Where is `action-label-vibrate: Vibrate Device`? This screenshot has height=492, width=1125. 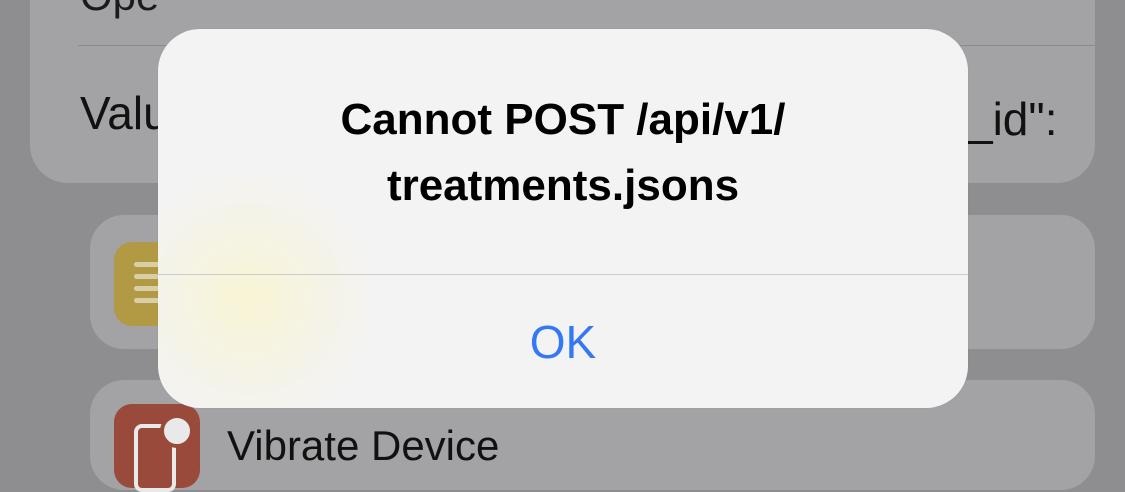
action-label-vibrate: Vibrate Device is located at coordinates (363, 445).